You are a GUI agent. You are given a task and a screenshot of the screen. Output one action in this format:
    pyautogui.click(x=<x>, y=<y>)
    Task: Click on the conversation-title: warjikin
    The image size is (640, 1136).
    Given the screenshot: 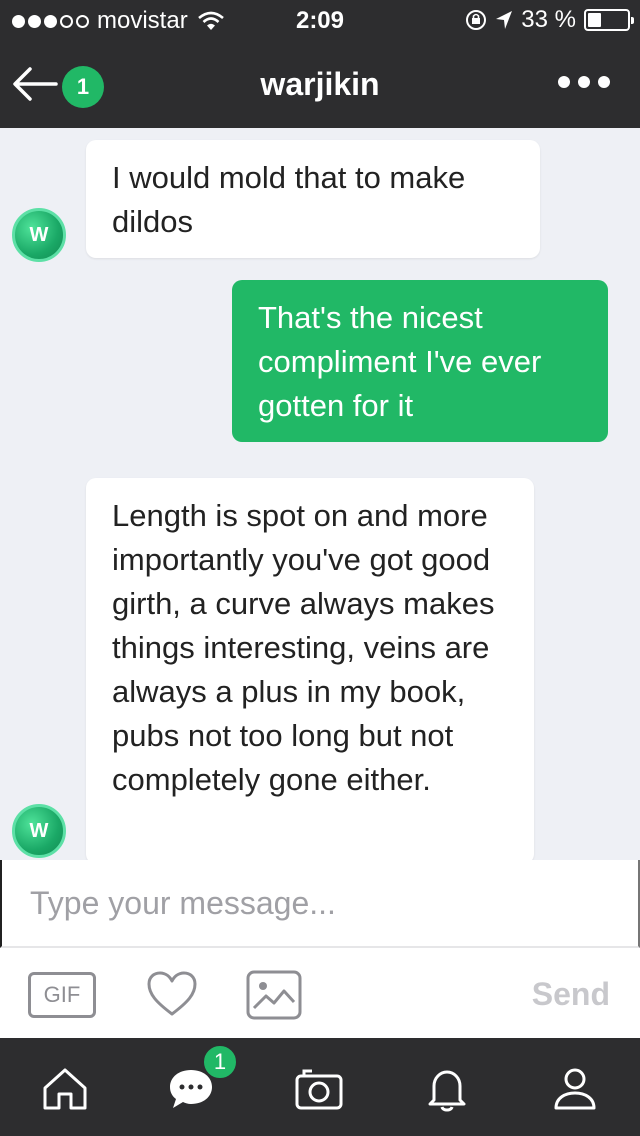 What is the action you would take?
    pyautogui.click(x=320, y=84)
    